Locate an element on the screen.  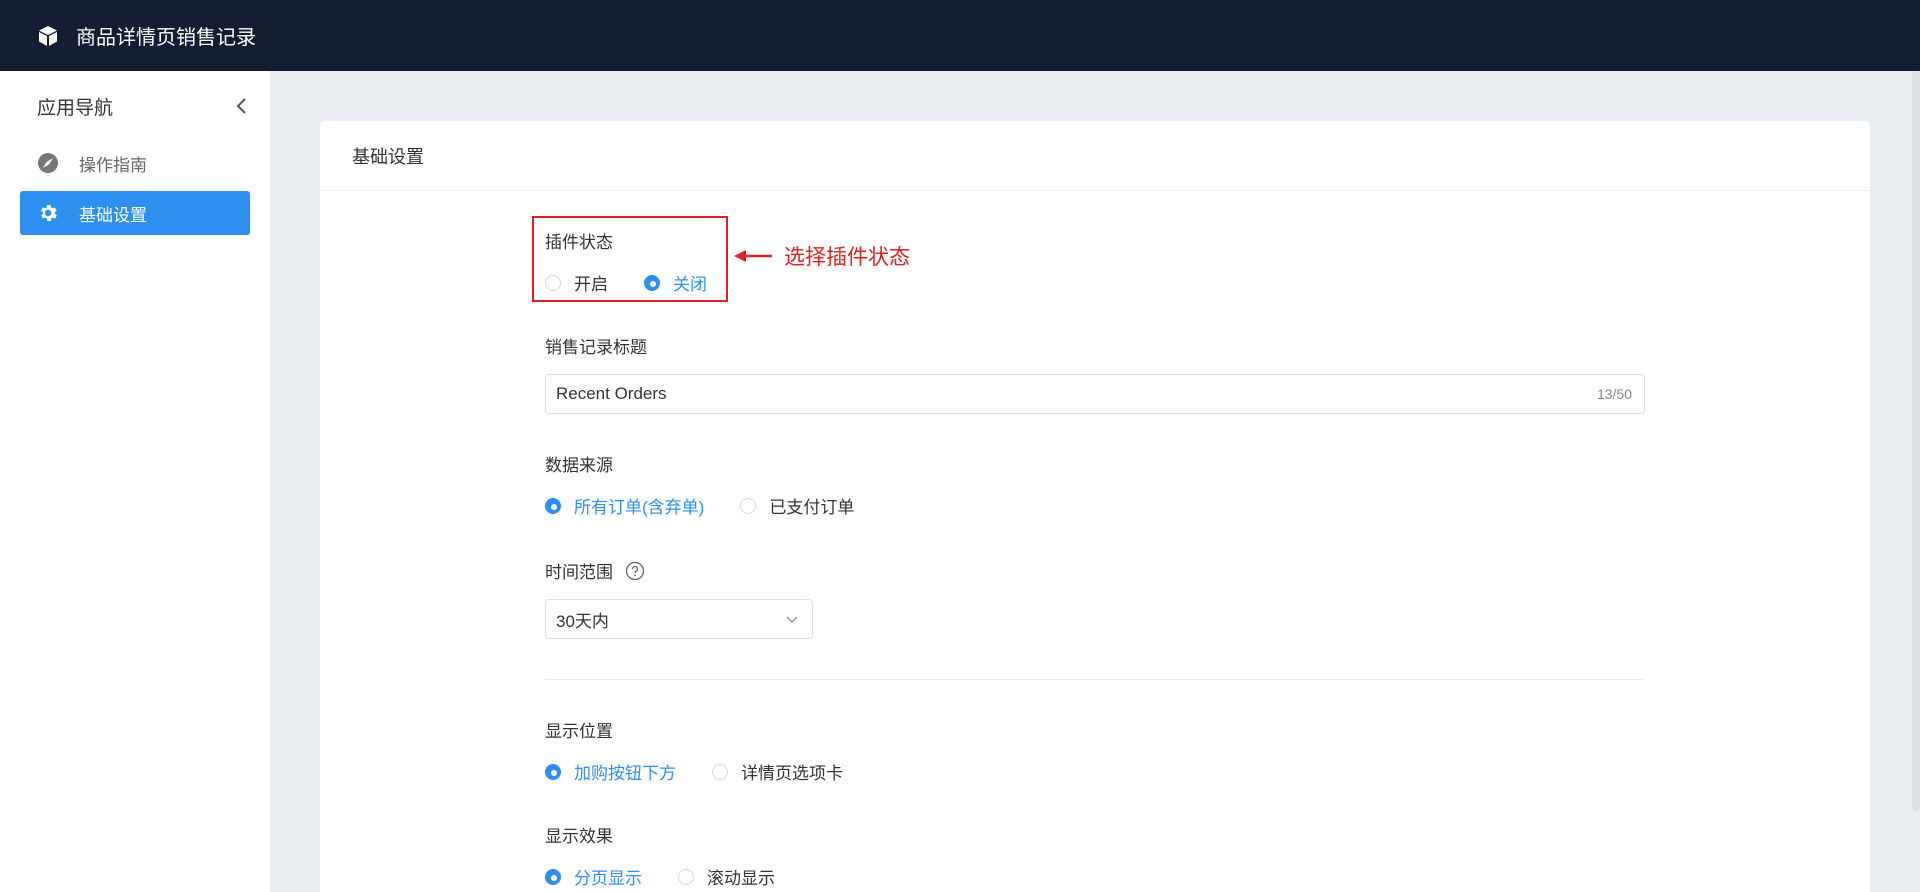
time-range-label: 时间范围 is located at coordinates (679, 570).